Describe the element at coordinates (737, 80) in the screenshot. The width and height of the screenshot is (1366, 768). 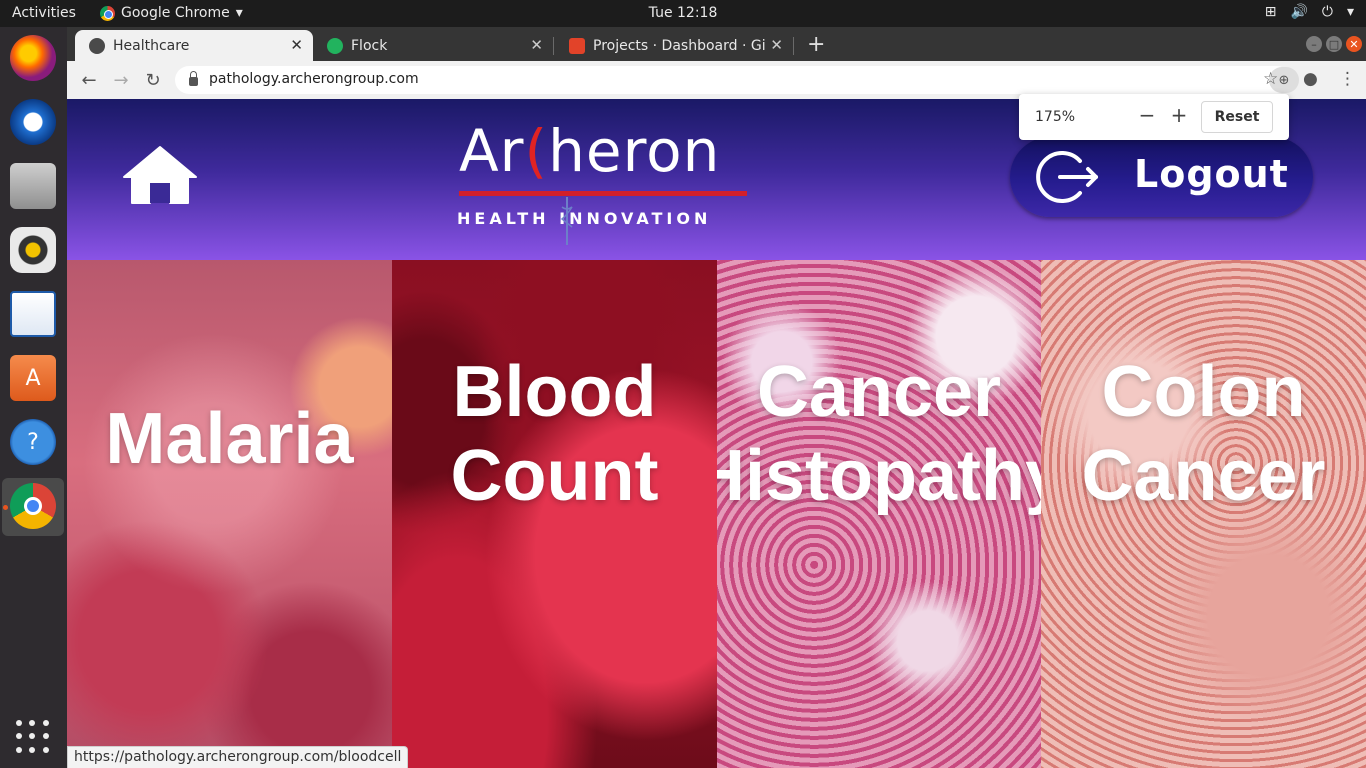
I see `address-bar: pathology.archerongroup.com ⊕` at that location.